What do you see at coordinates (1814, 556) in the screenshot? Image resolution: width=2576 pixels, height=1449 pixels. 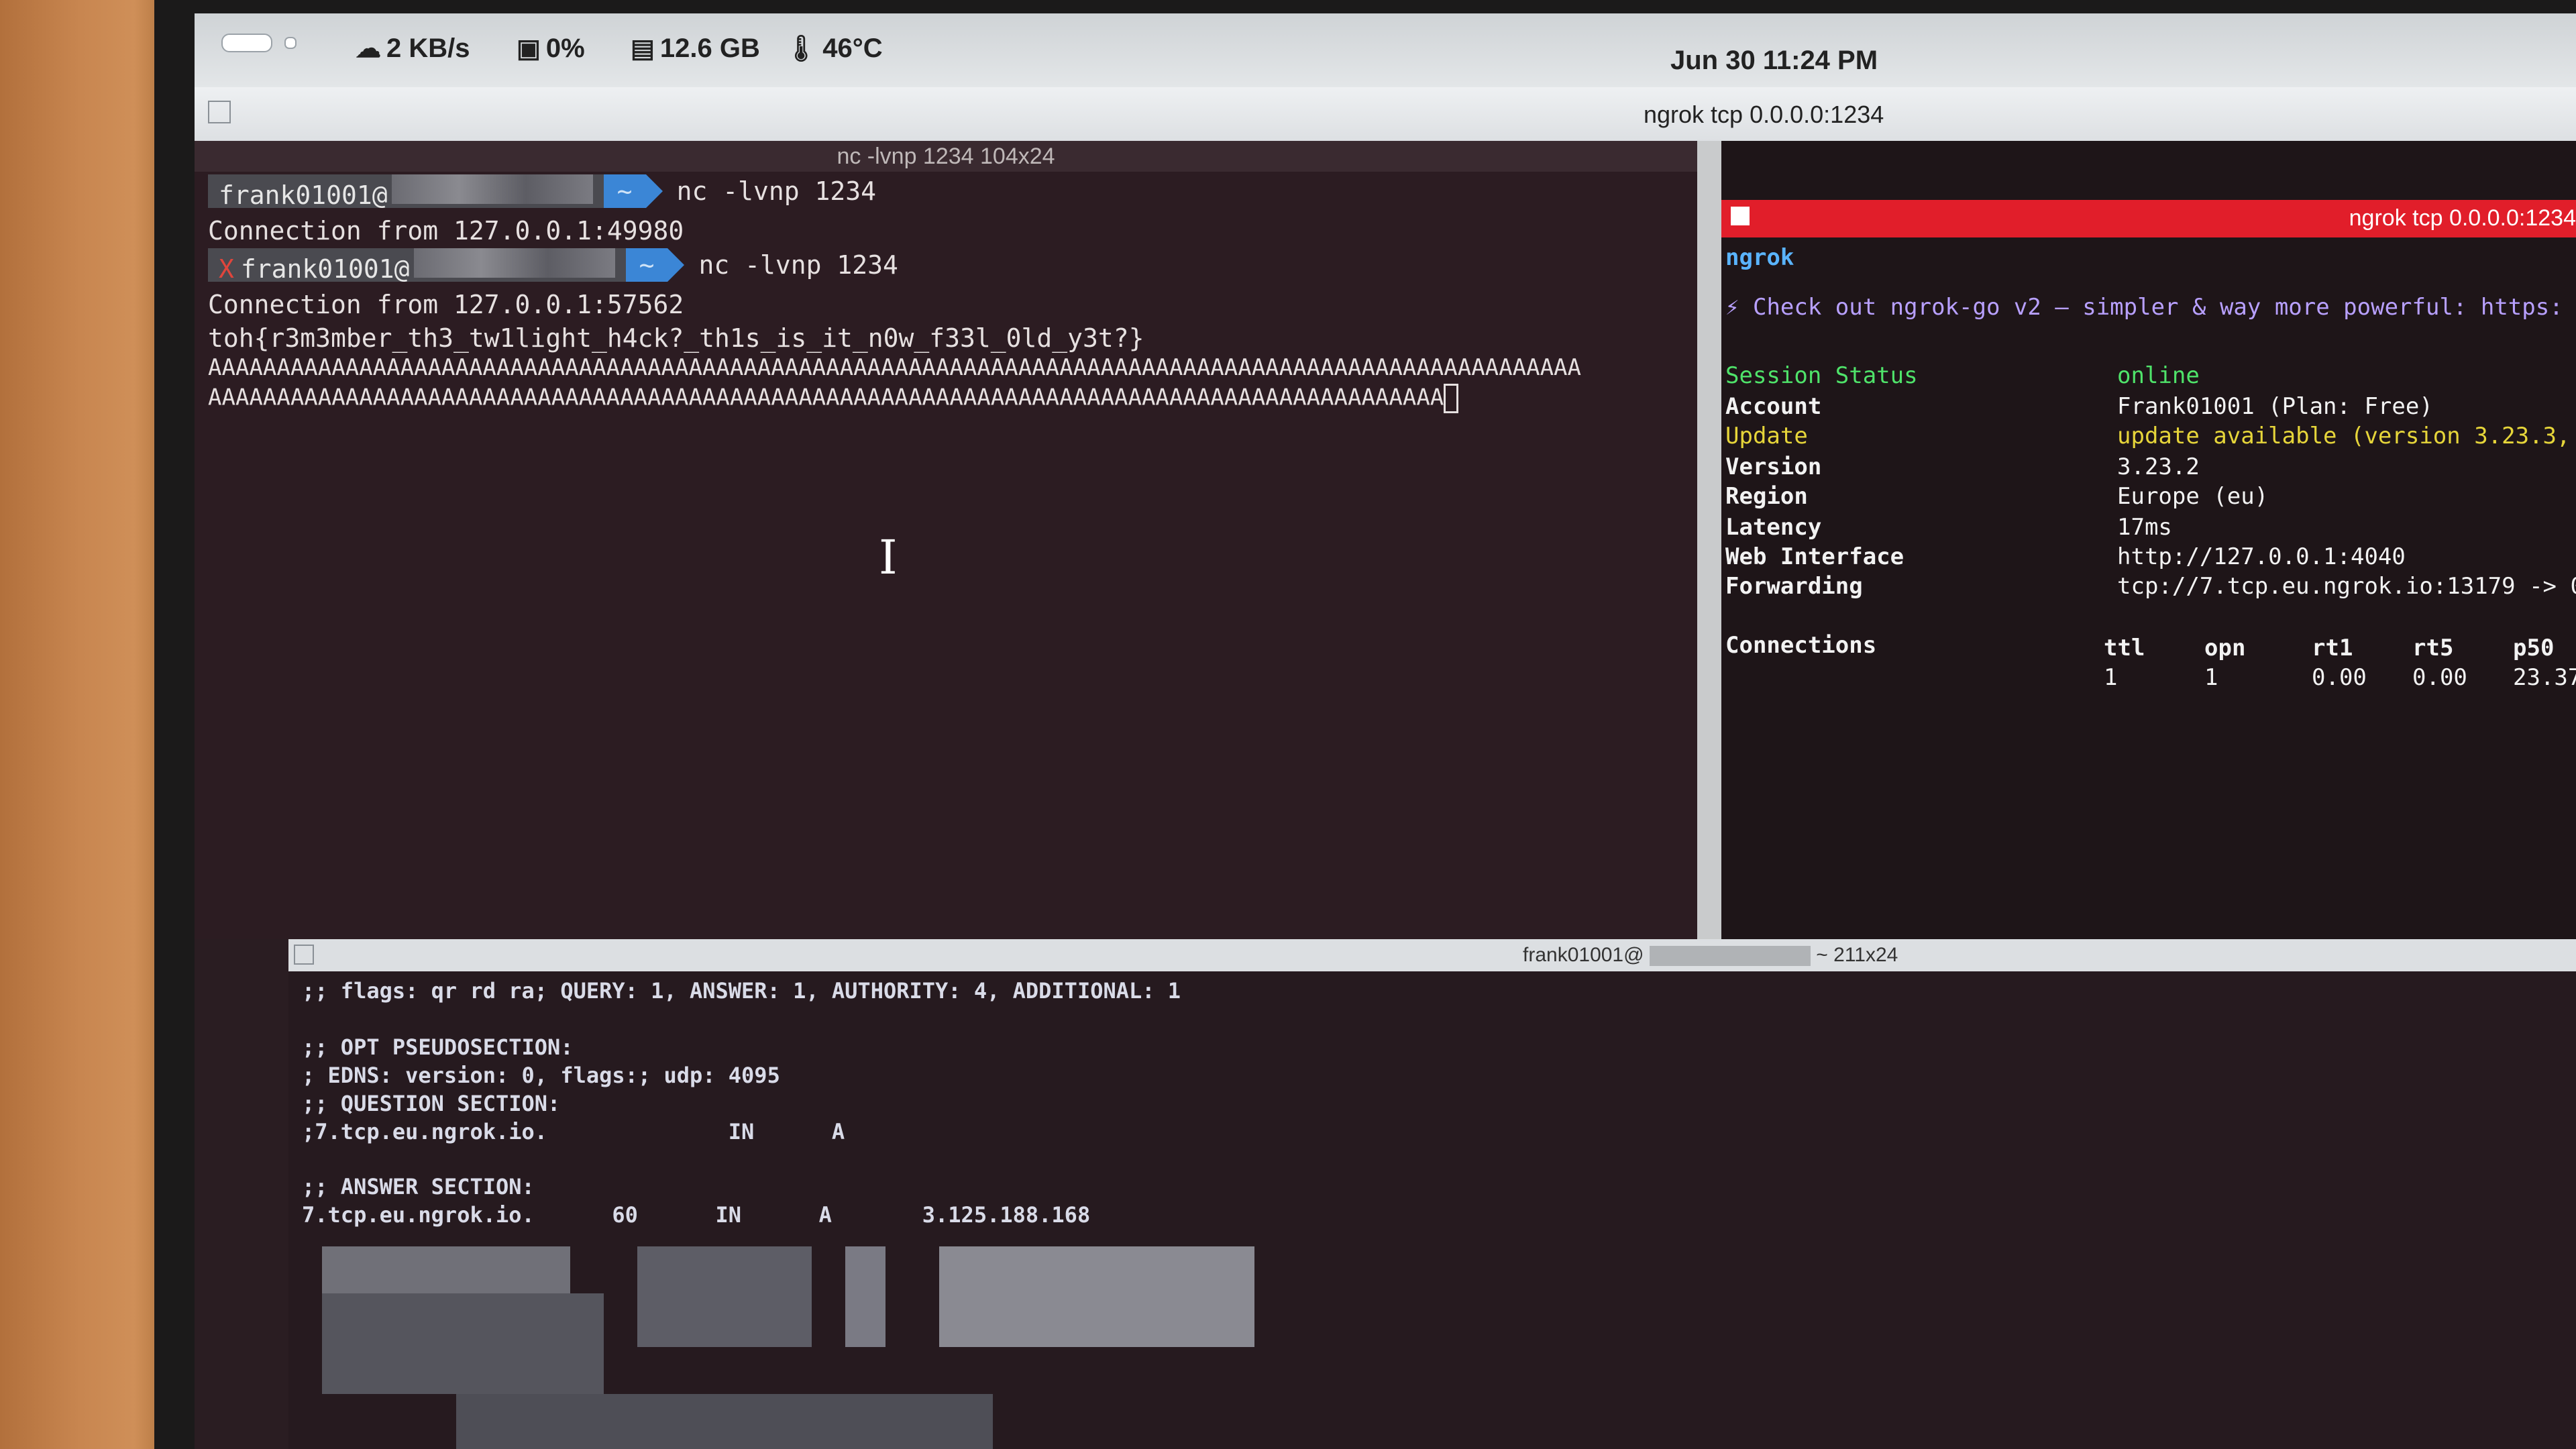 I see `status-key-web-interface: Web Interface` at bounding box center [1814, 556].